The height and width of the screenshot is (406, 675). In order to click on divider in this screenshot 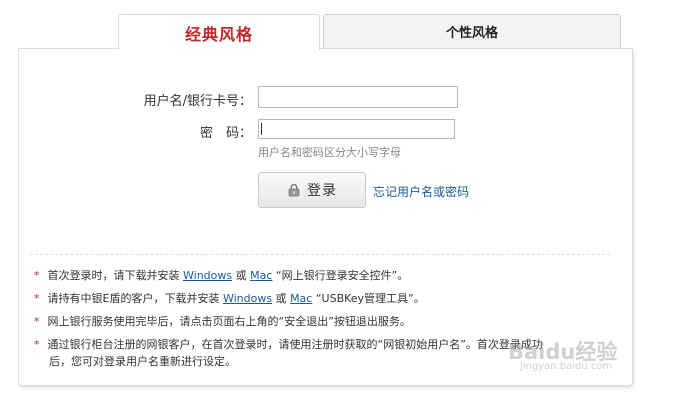, I will do `click(320, 254)`.